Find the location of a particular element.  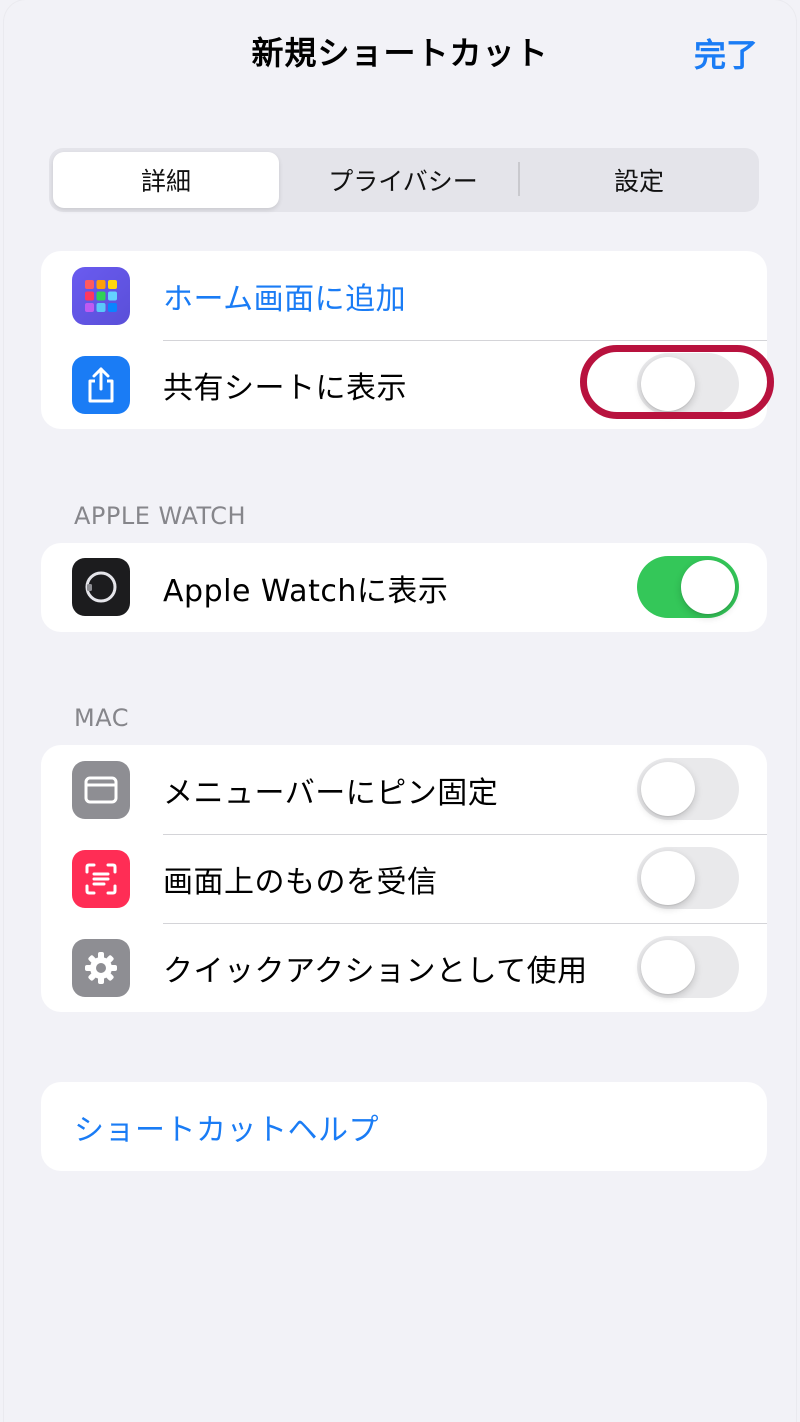

nav-title: 新規ショートカット is located at coordinates (400, 53).